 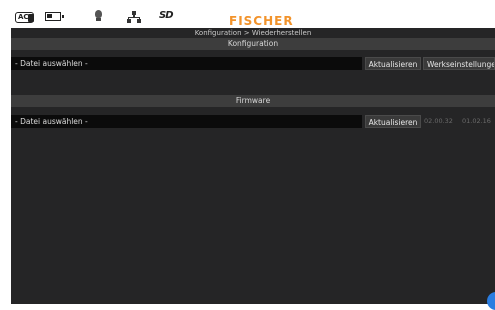 I want to click on factory-settings-button: Werkseinstellungen, so click(x=459, y=63).